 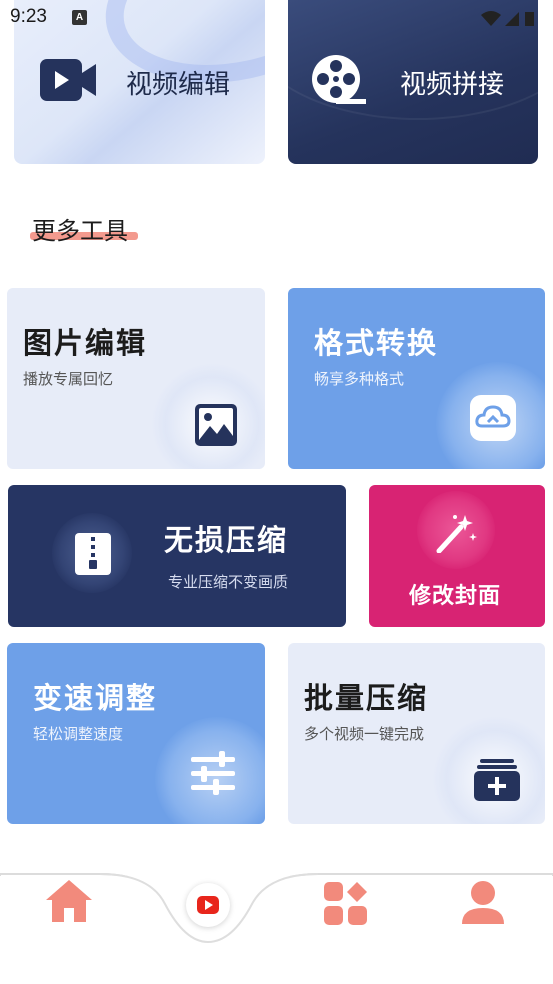 What do you see at coordinates (359, 379) in the screenshot?
I see `format-convert-subtitle: 畅享多种格式` at bounding box center [359, 379].